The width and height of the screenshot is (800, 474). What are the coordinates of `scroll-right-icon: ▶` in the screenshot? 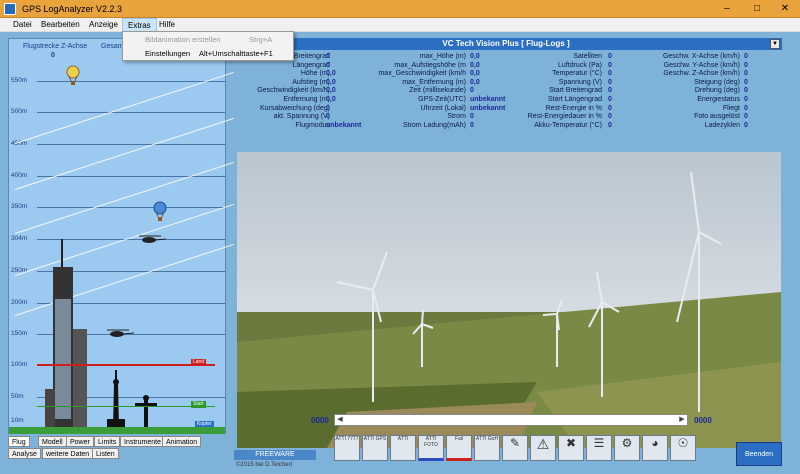 It's located at (682, 420).